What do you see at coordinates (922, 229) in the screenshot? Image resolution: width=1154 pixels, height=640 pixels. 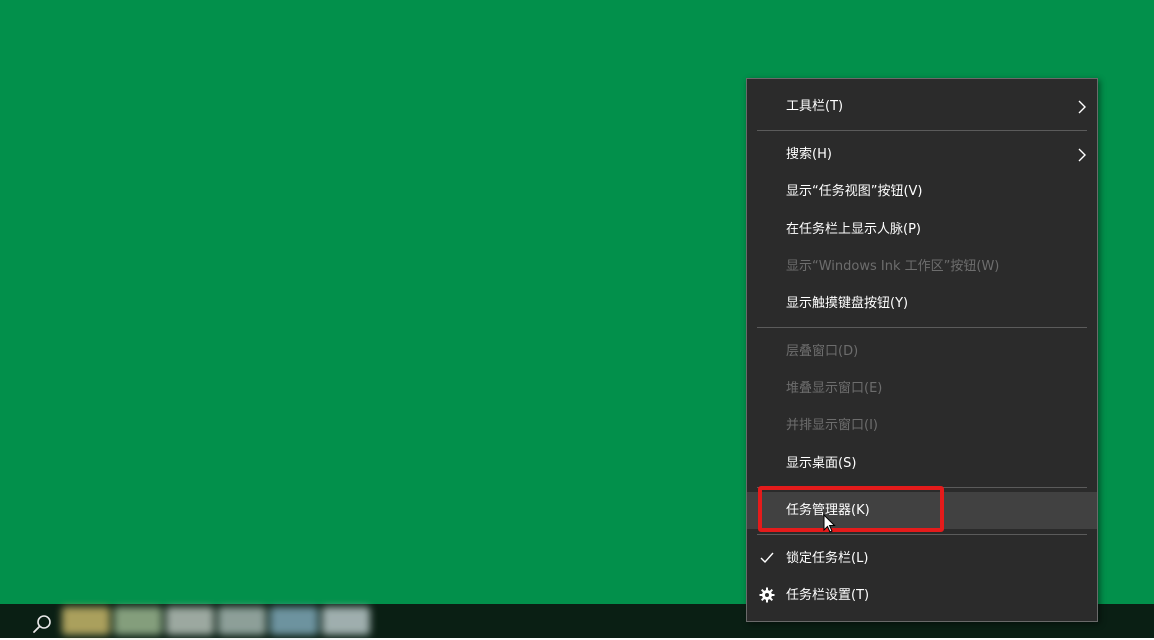 I see `menu-item-show-people: 在任务栏上显示人脉(P)` at bounding box center [922, 229].